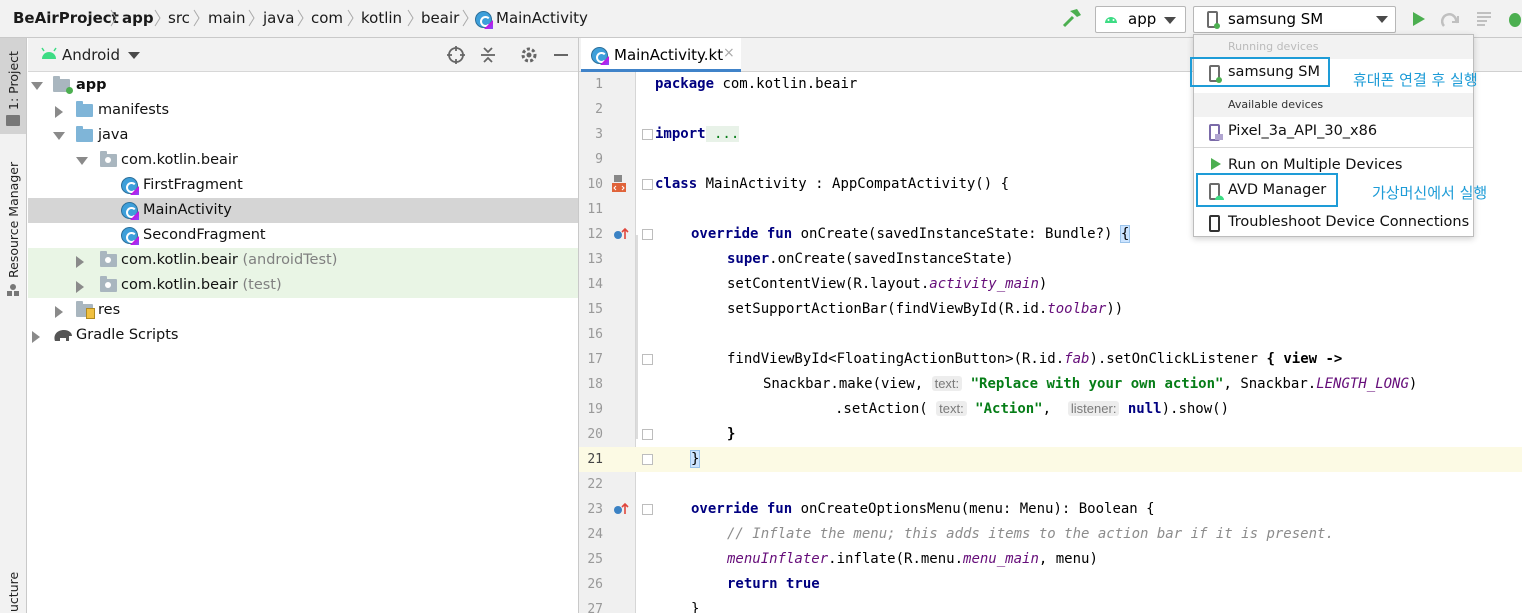  What do you see at coordinates (303, 235) in the screenshot?
I see `tree-node-secondfragment: SecondFragment` at bounding box center [303, 235].